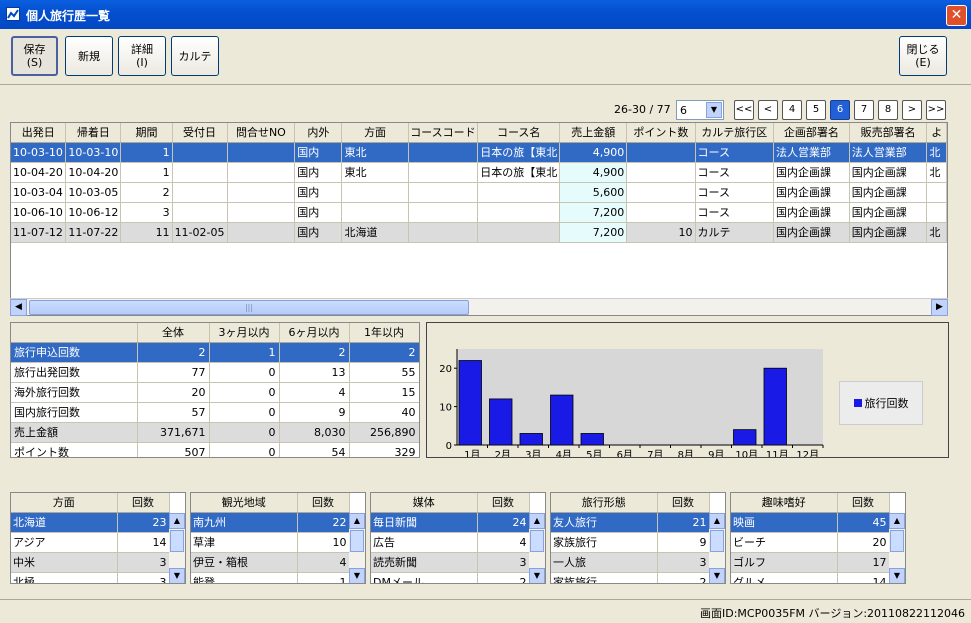  Describe the element at coordinates (450, 522) in the screenshot. I see `list-item: 毎日新聞 24` at that location.